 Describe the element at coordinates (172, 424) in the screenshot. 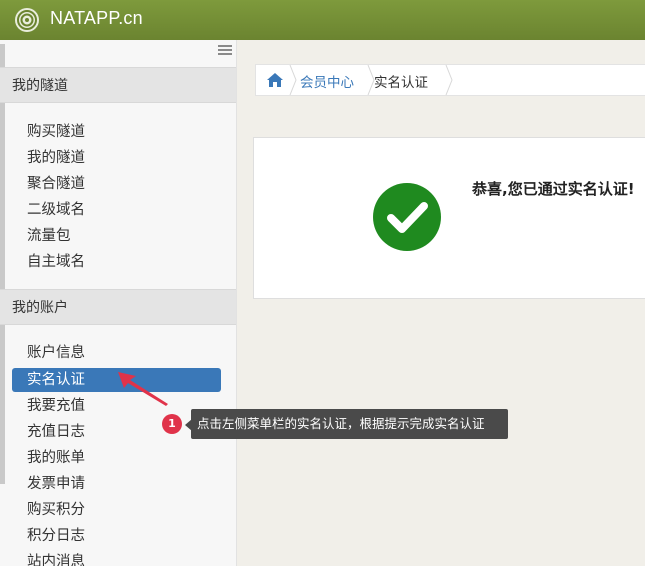

I see `step-number-badge: 1` at that location.